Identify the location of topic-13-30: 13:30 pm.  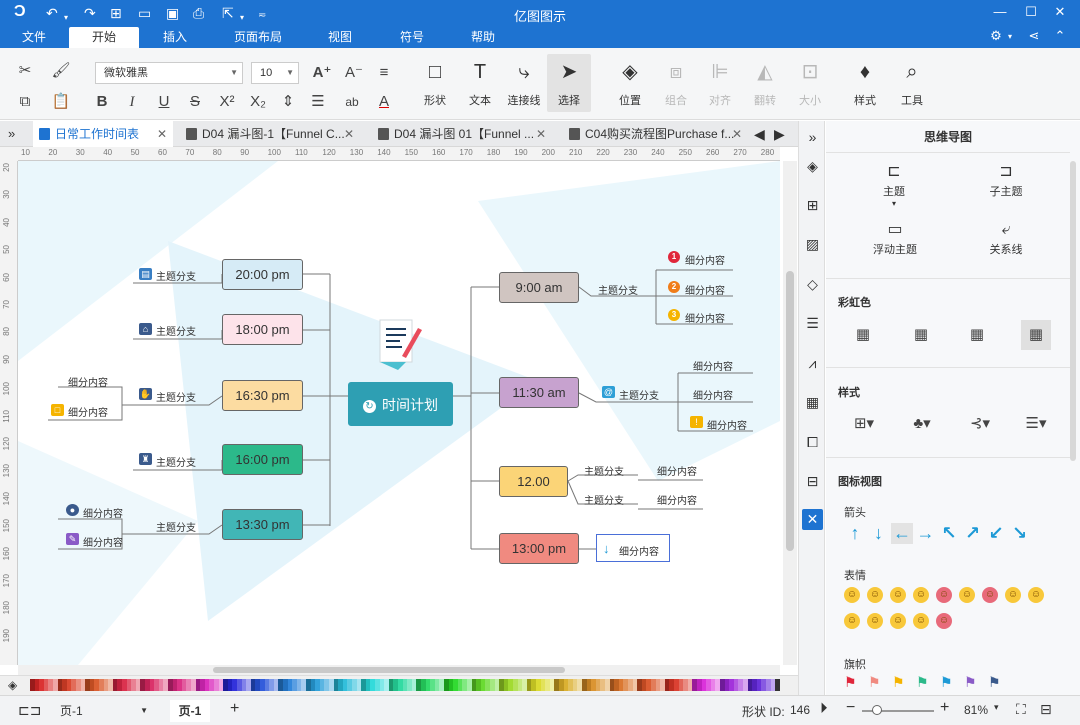
(262, 524).